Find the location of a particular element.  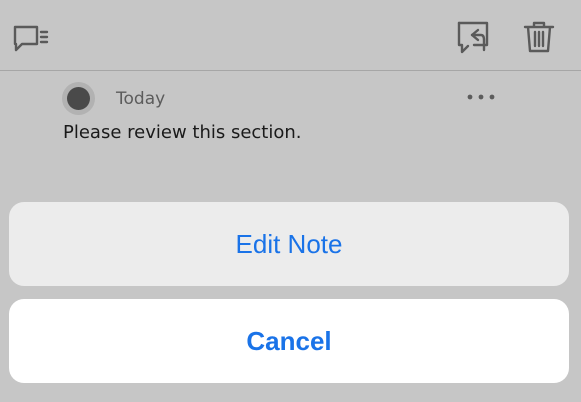

comment-list-icon is located at coordinates (31, 39).